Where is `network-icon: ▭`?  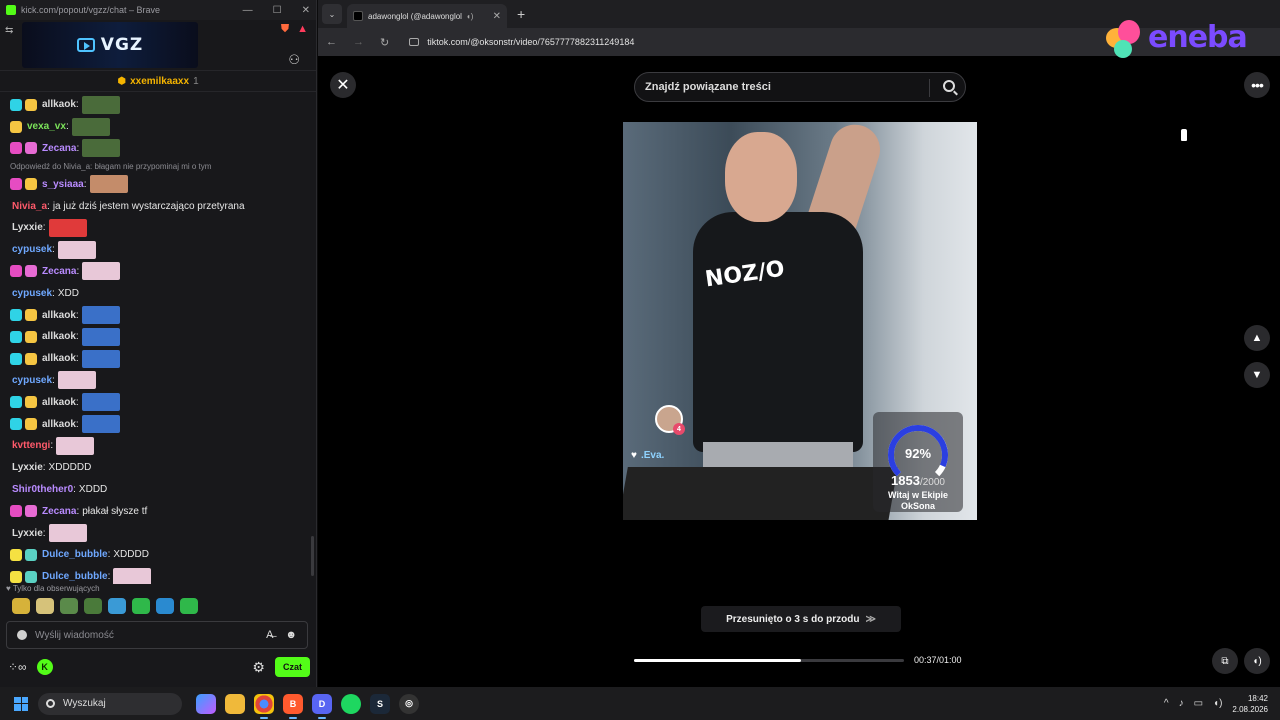
network-icon: ▭ is located at coordinates (1198, 703).